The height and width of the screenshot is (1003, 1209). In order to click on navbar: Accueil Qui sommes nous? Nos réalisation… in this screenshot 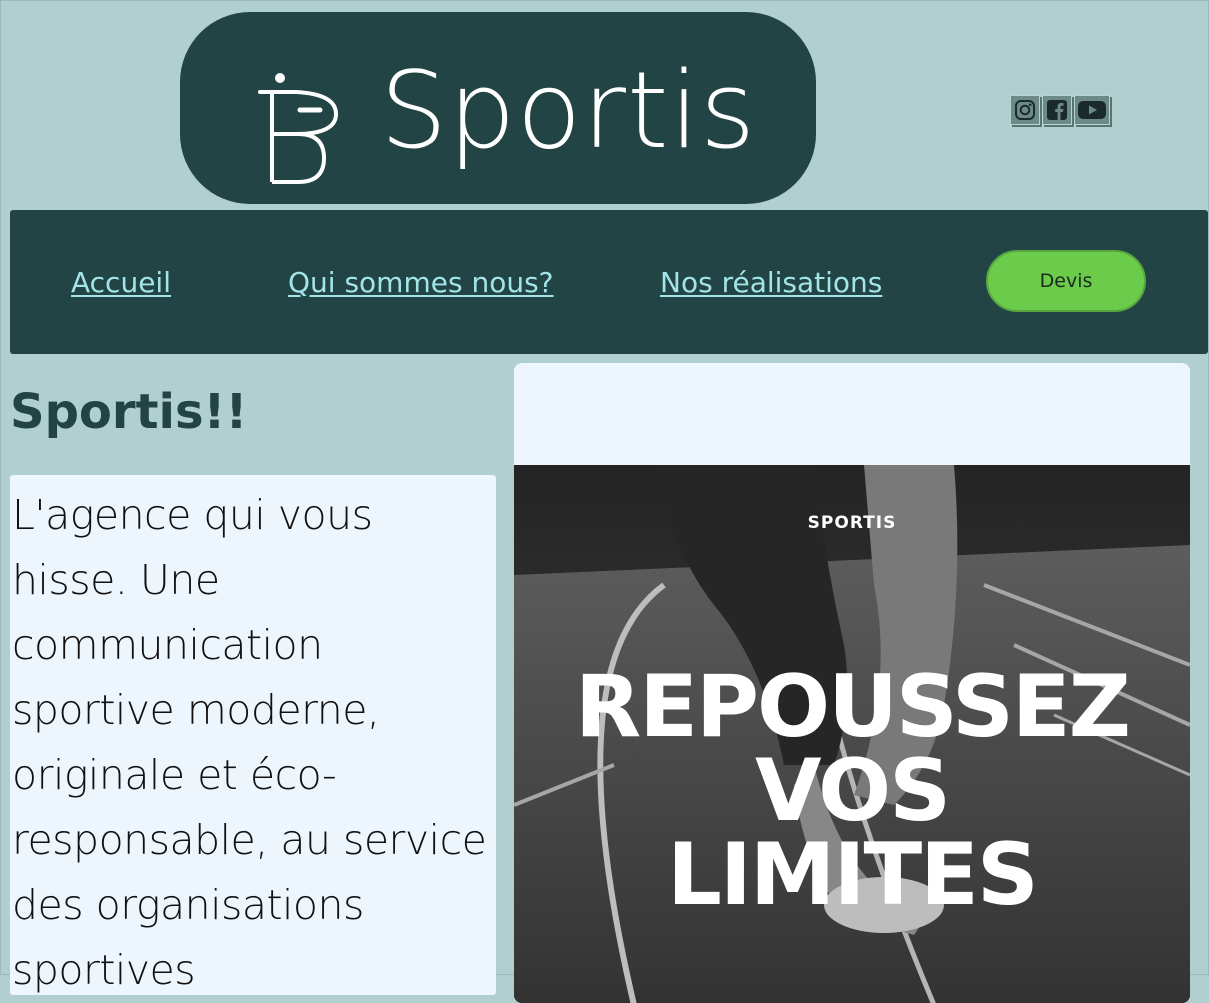, I will do `click(609, 282)`.